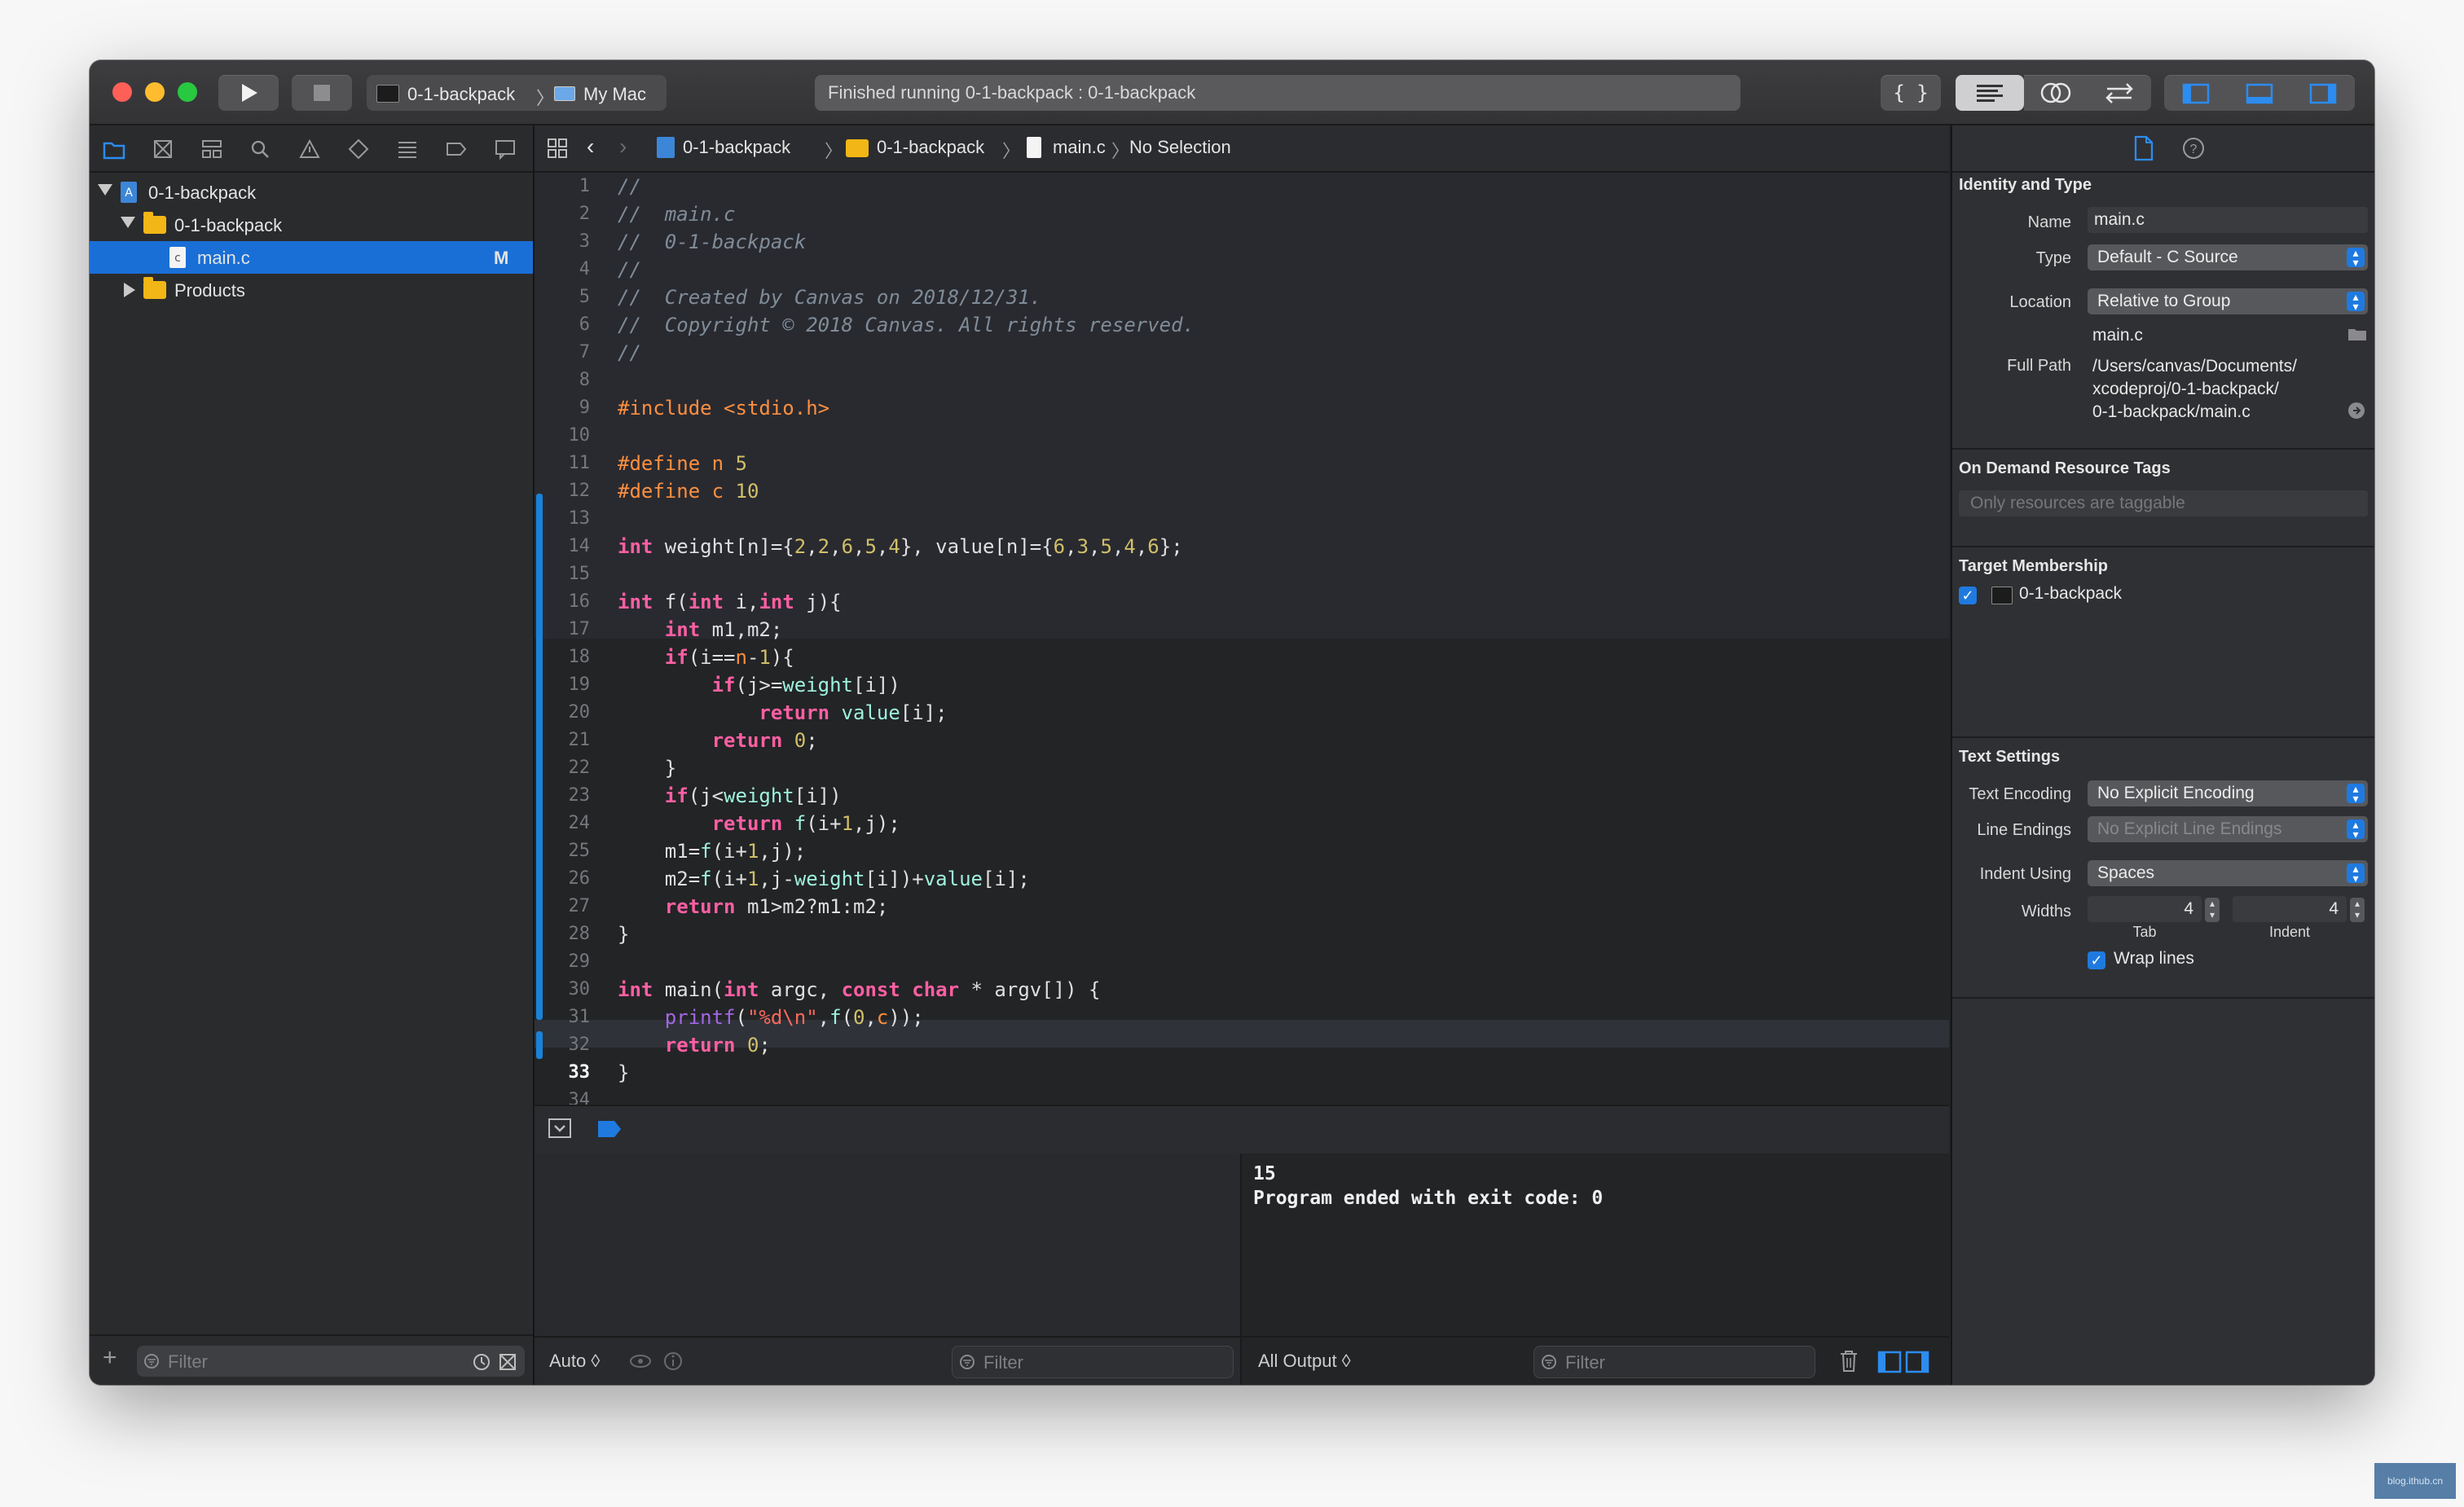 The height and width of the screenshot is (1507, 2464). I want to click on search-icon, so click(260, 149).